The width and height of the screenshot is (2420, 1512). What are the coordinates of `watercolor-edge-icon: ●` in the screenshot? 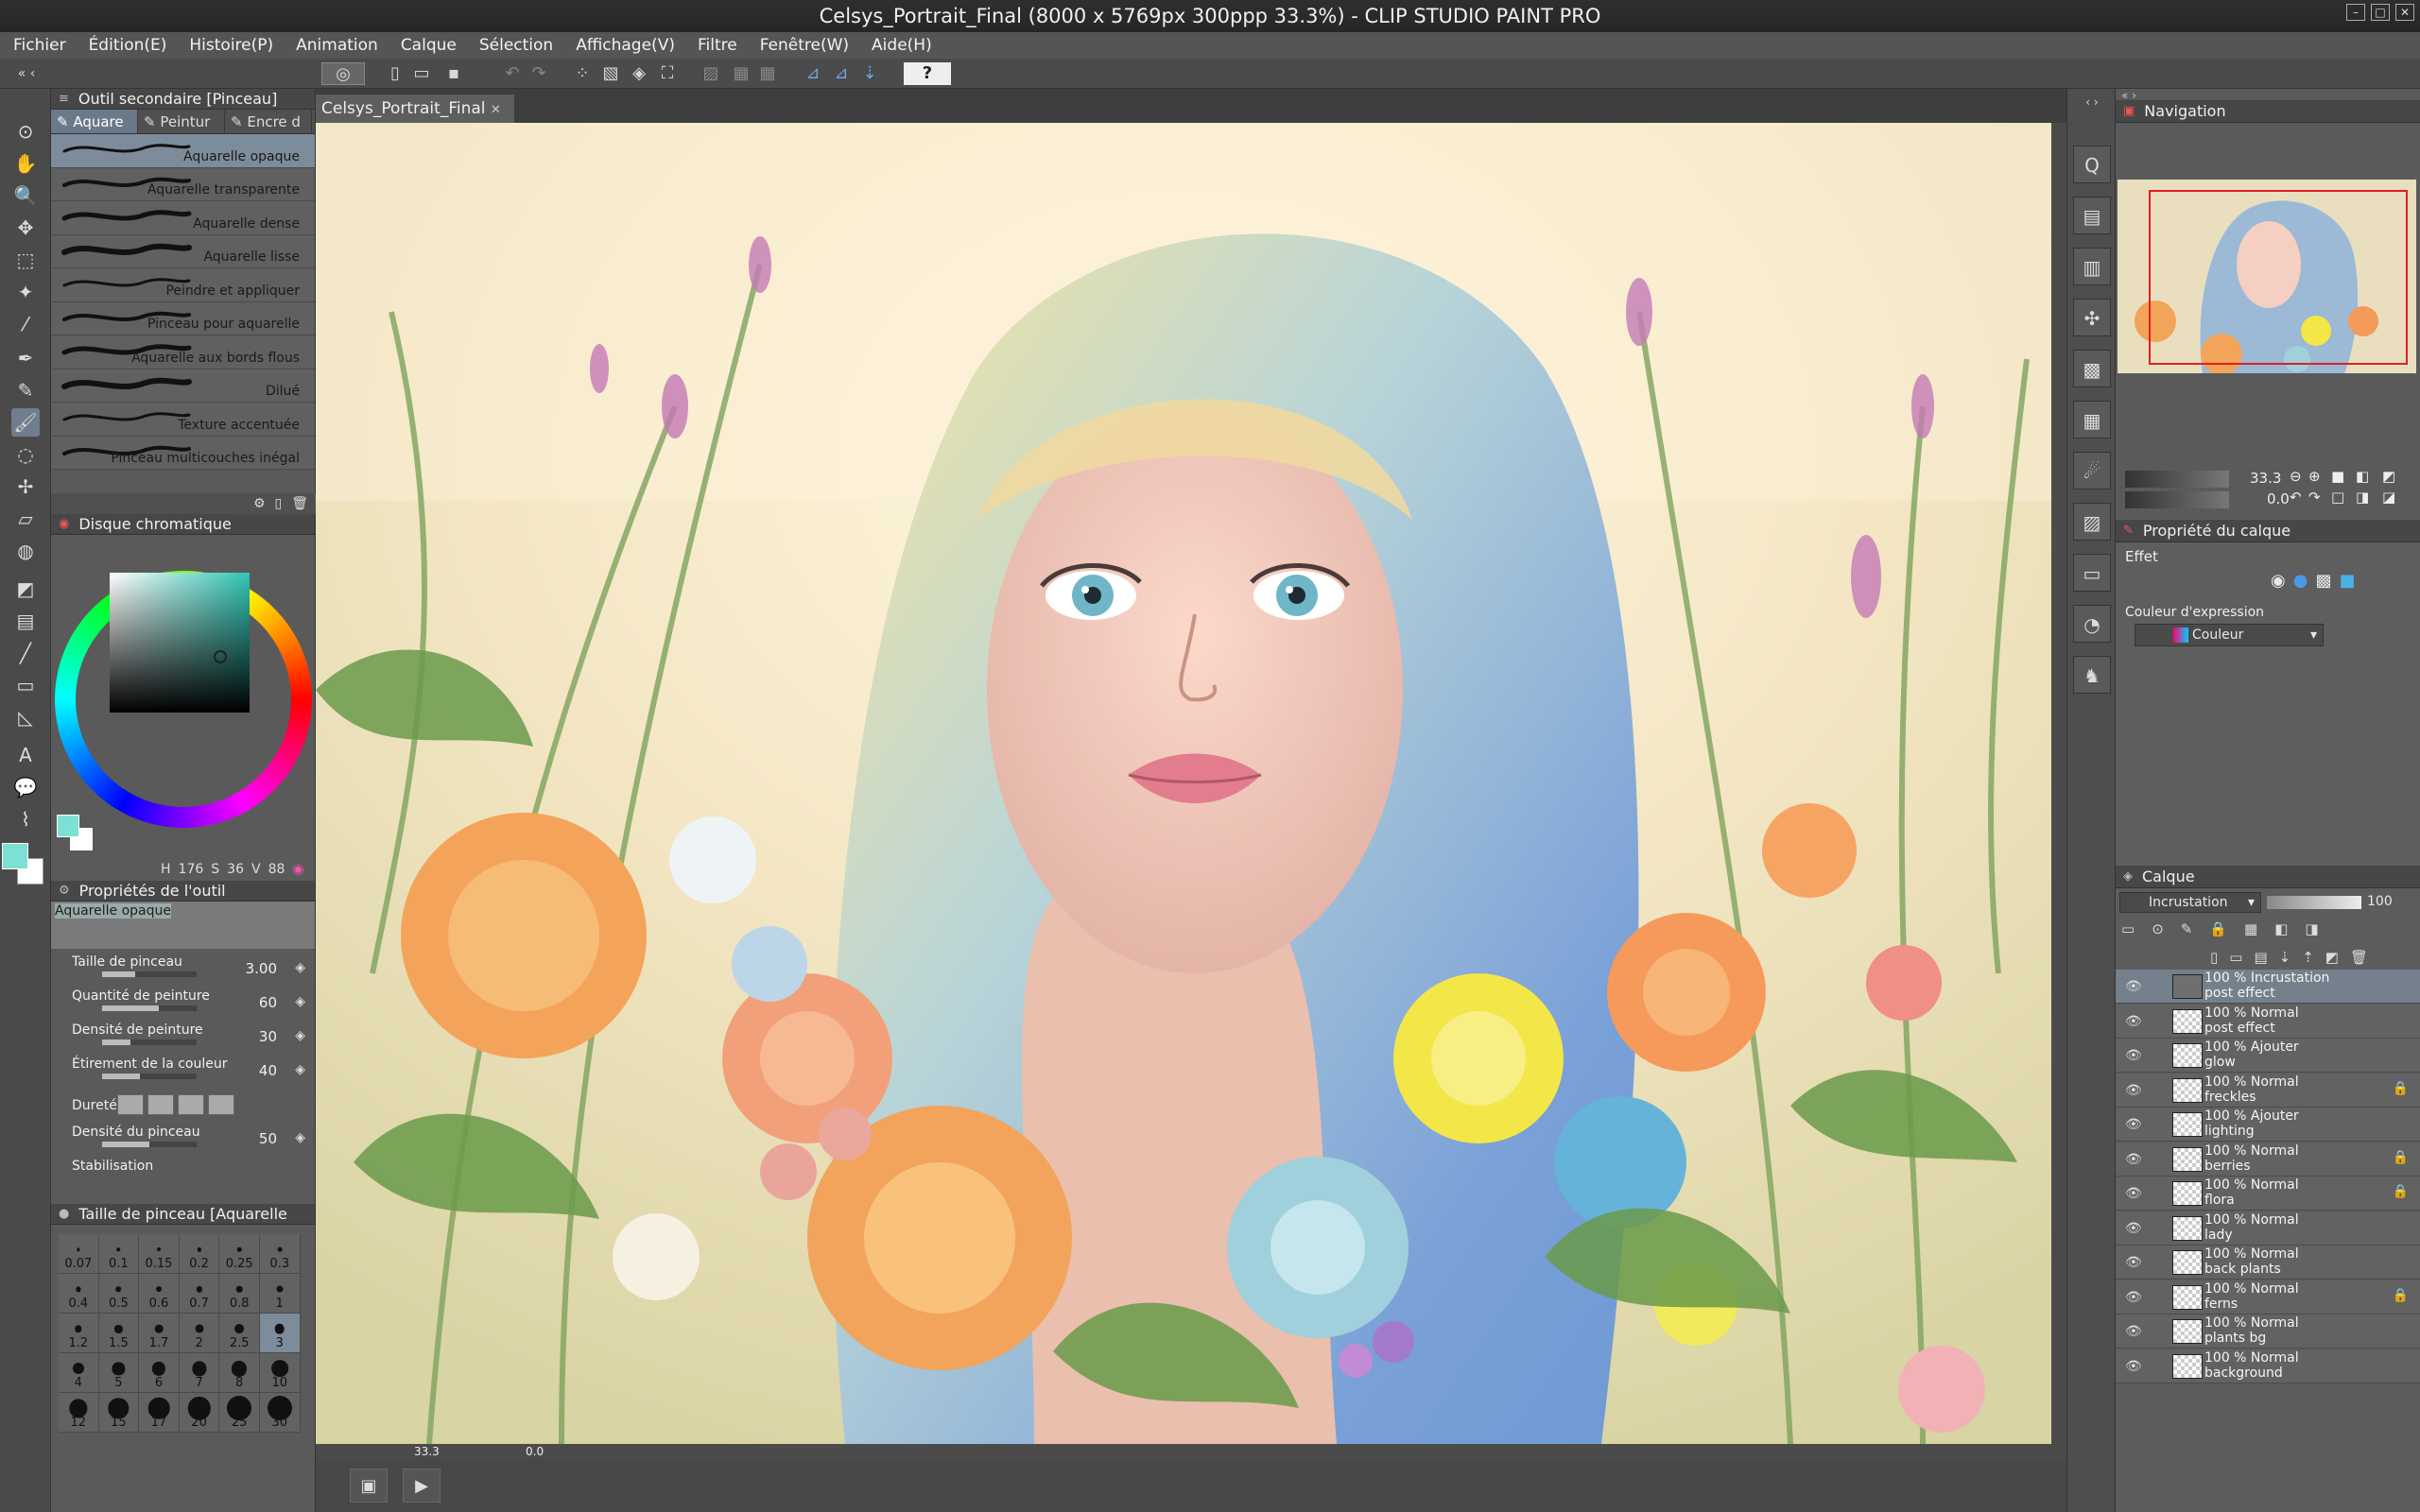 It's located at (2301, 581).